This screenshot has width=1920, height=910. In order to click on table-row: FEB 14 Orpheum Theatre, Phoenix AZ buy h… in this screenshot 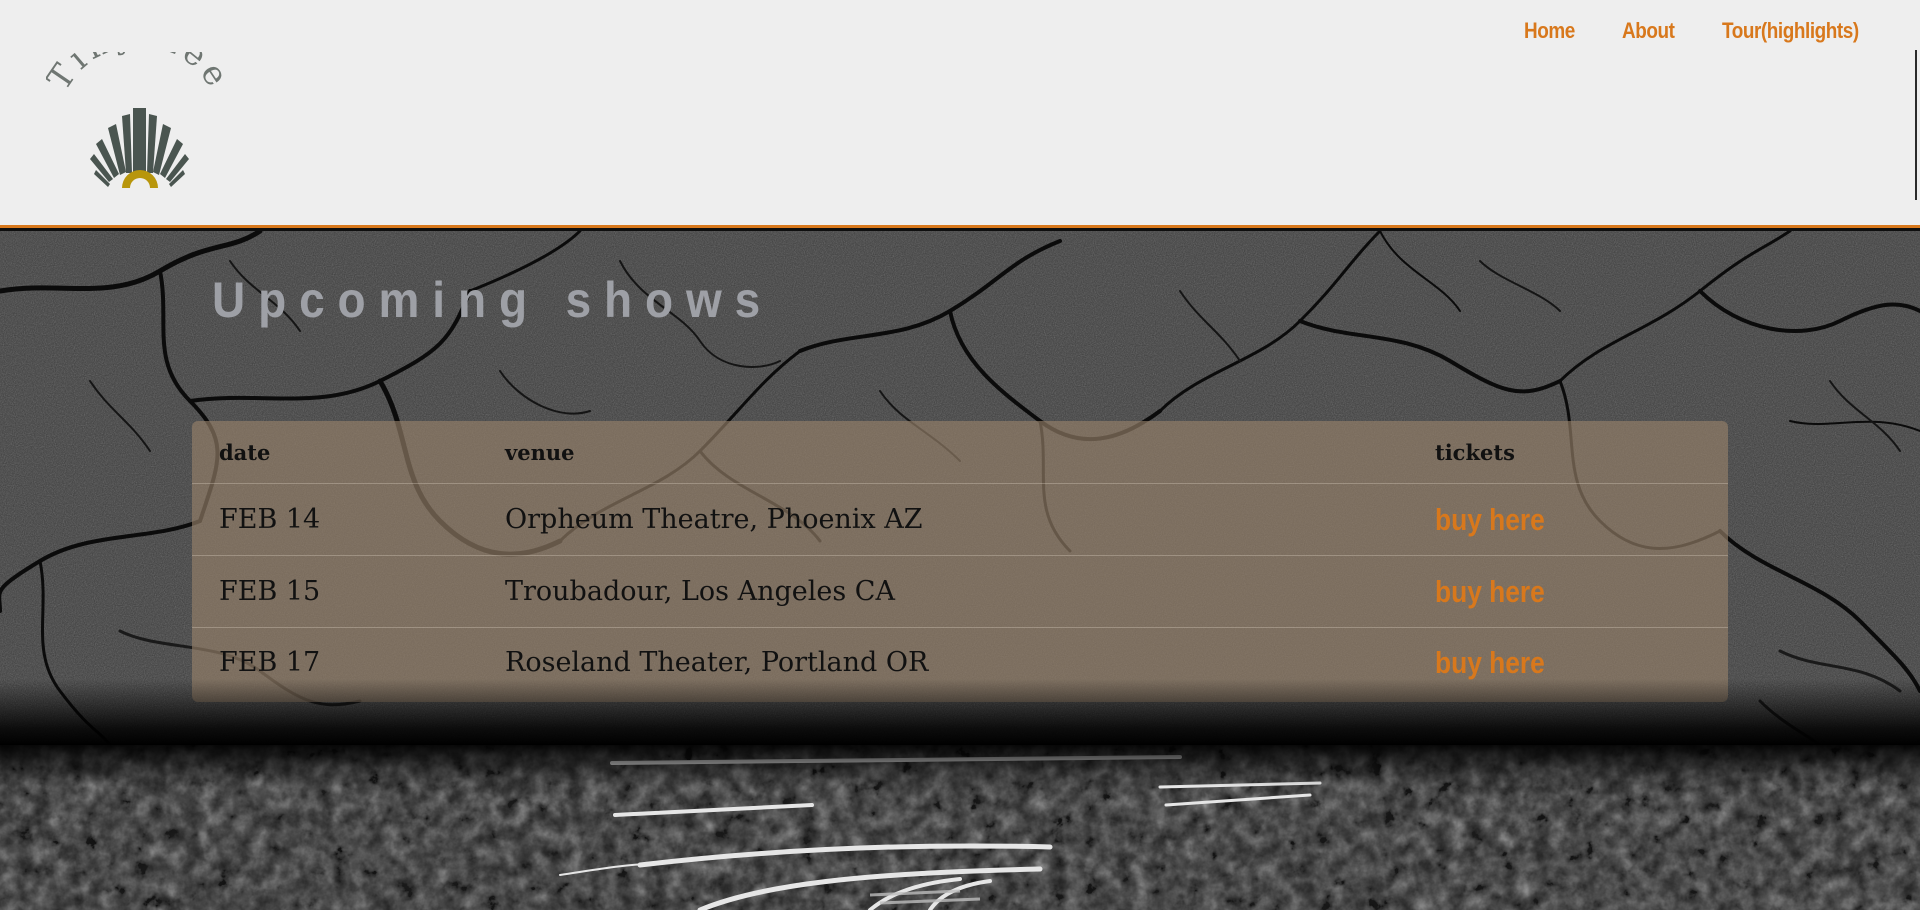, I will do `click(960, 519)`.